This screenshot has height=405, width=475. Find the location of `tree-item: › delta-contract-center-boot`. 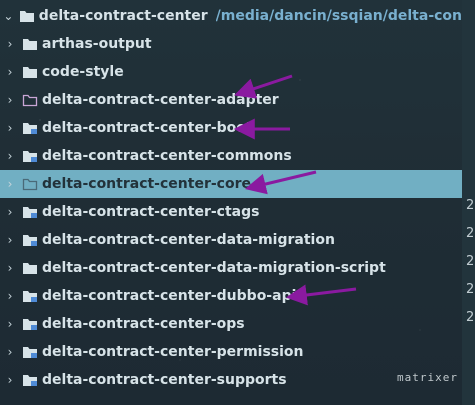

tree-item: › delta-contract-center-boot is located at coordinates (231, 128).